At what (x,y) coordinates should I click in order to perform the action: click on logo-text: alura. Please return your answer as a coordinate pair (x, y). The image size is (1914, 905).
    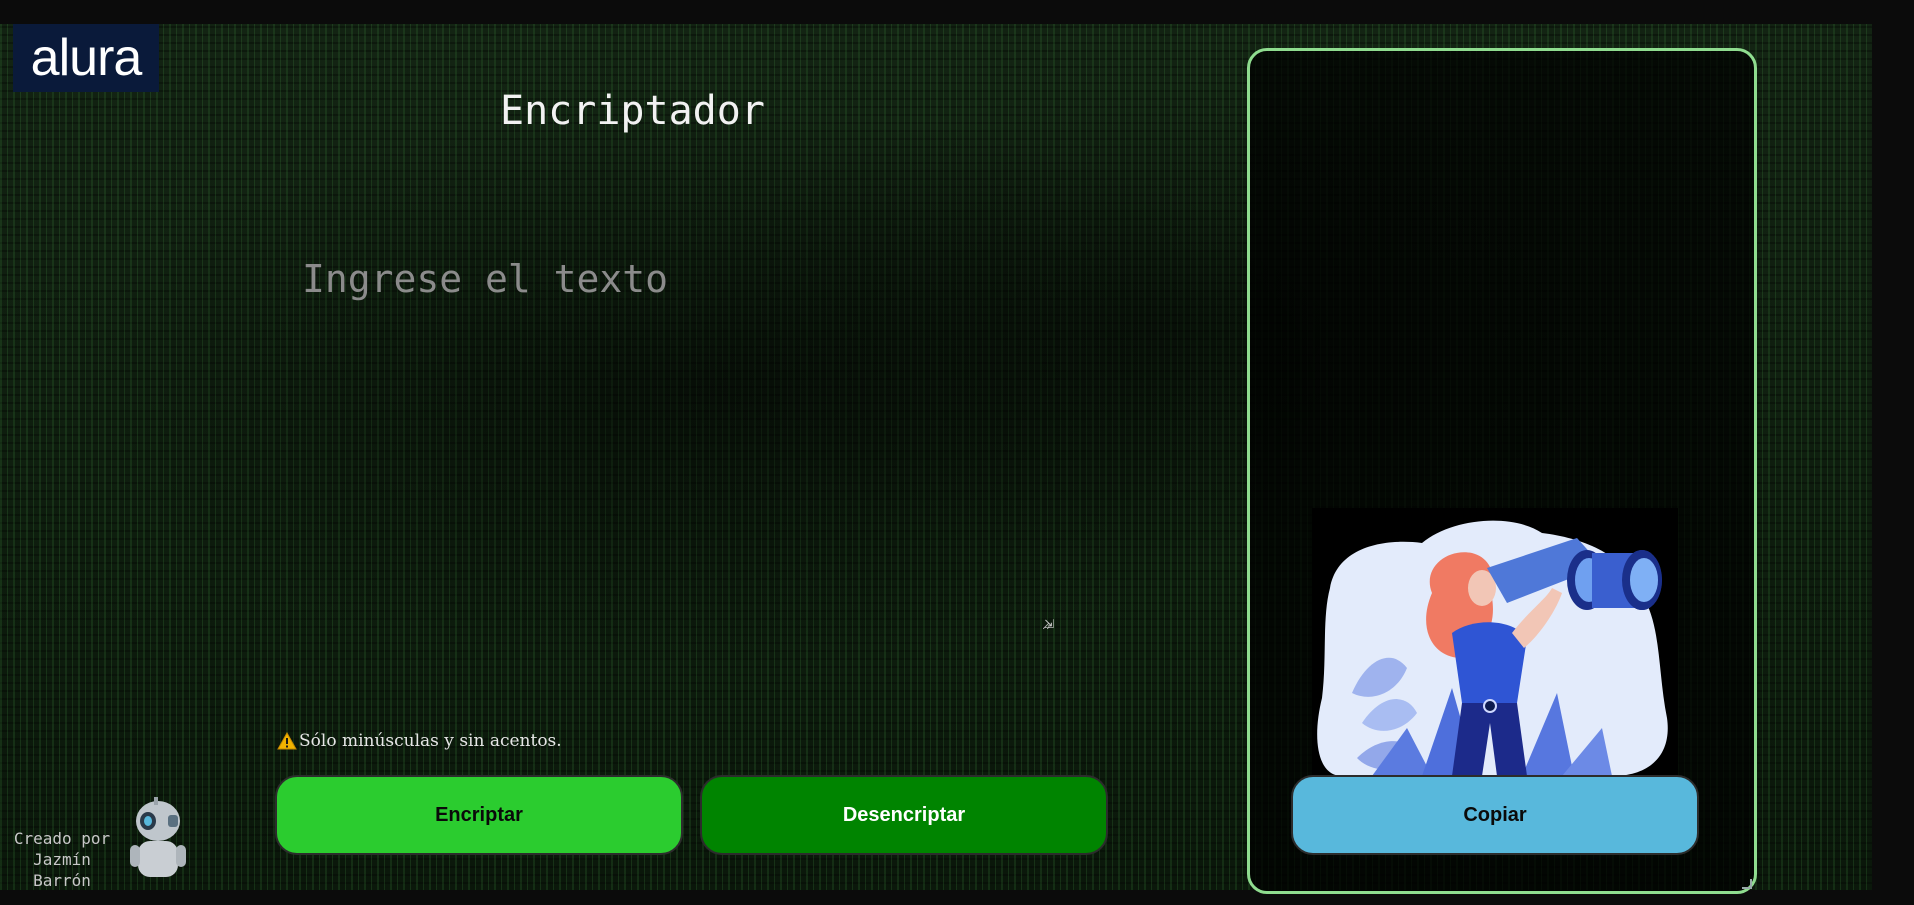
    Looking at the image, I should click on (86, 58).